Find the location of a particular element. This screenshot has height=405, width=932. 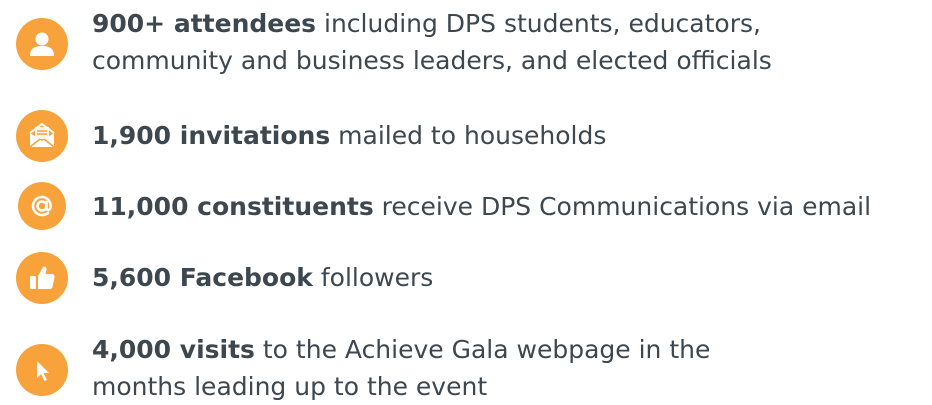

stat-highlight: 11,000 constituents is located at coordinates (233, 206).